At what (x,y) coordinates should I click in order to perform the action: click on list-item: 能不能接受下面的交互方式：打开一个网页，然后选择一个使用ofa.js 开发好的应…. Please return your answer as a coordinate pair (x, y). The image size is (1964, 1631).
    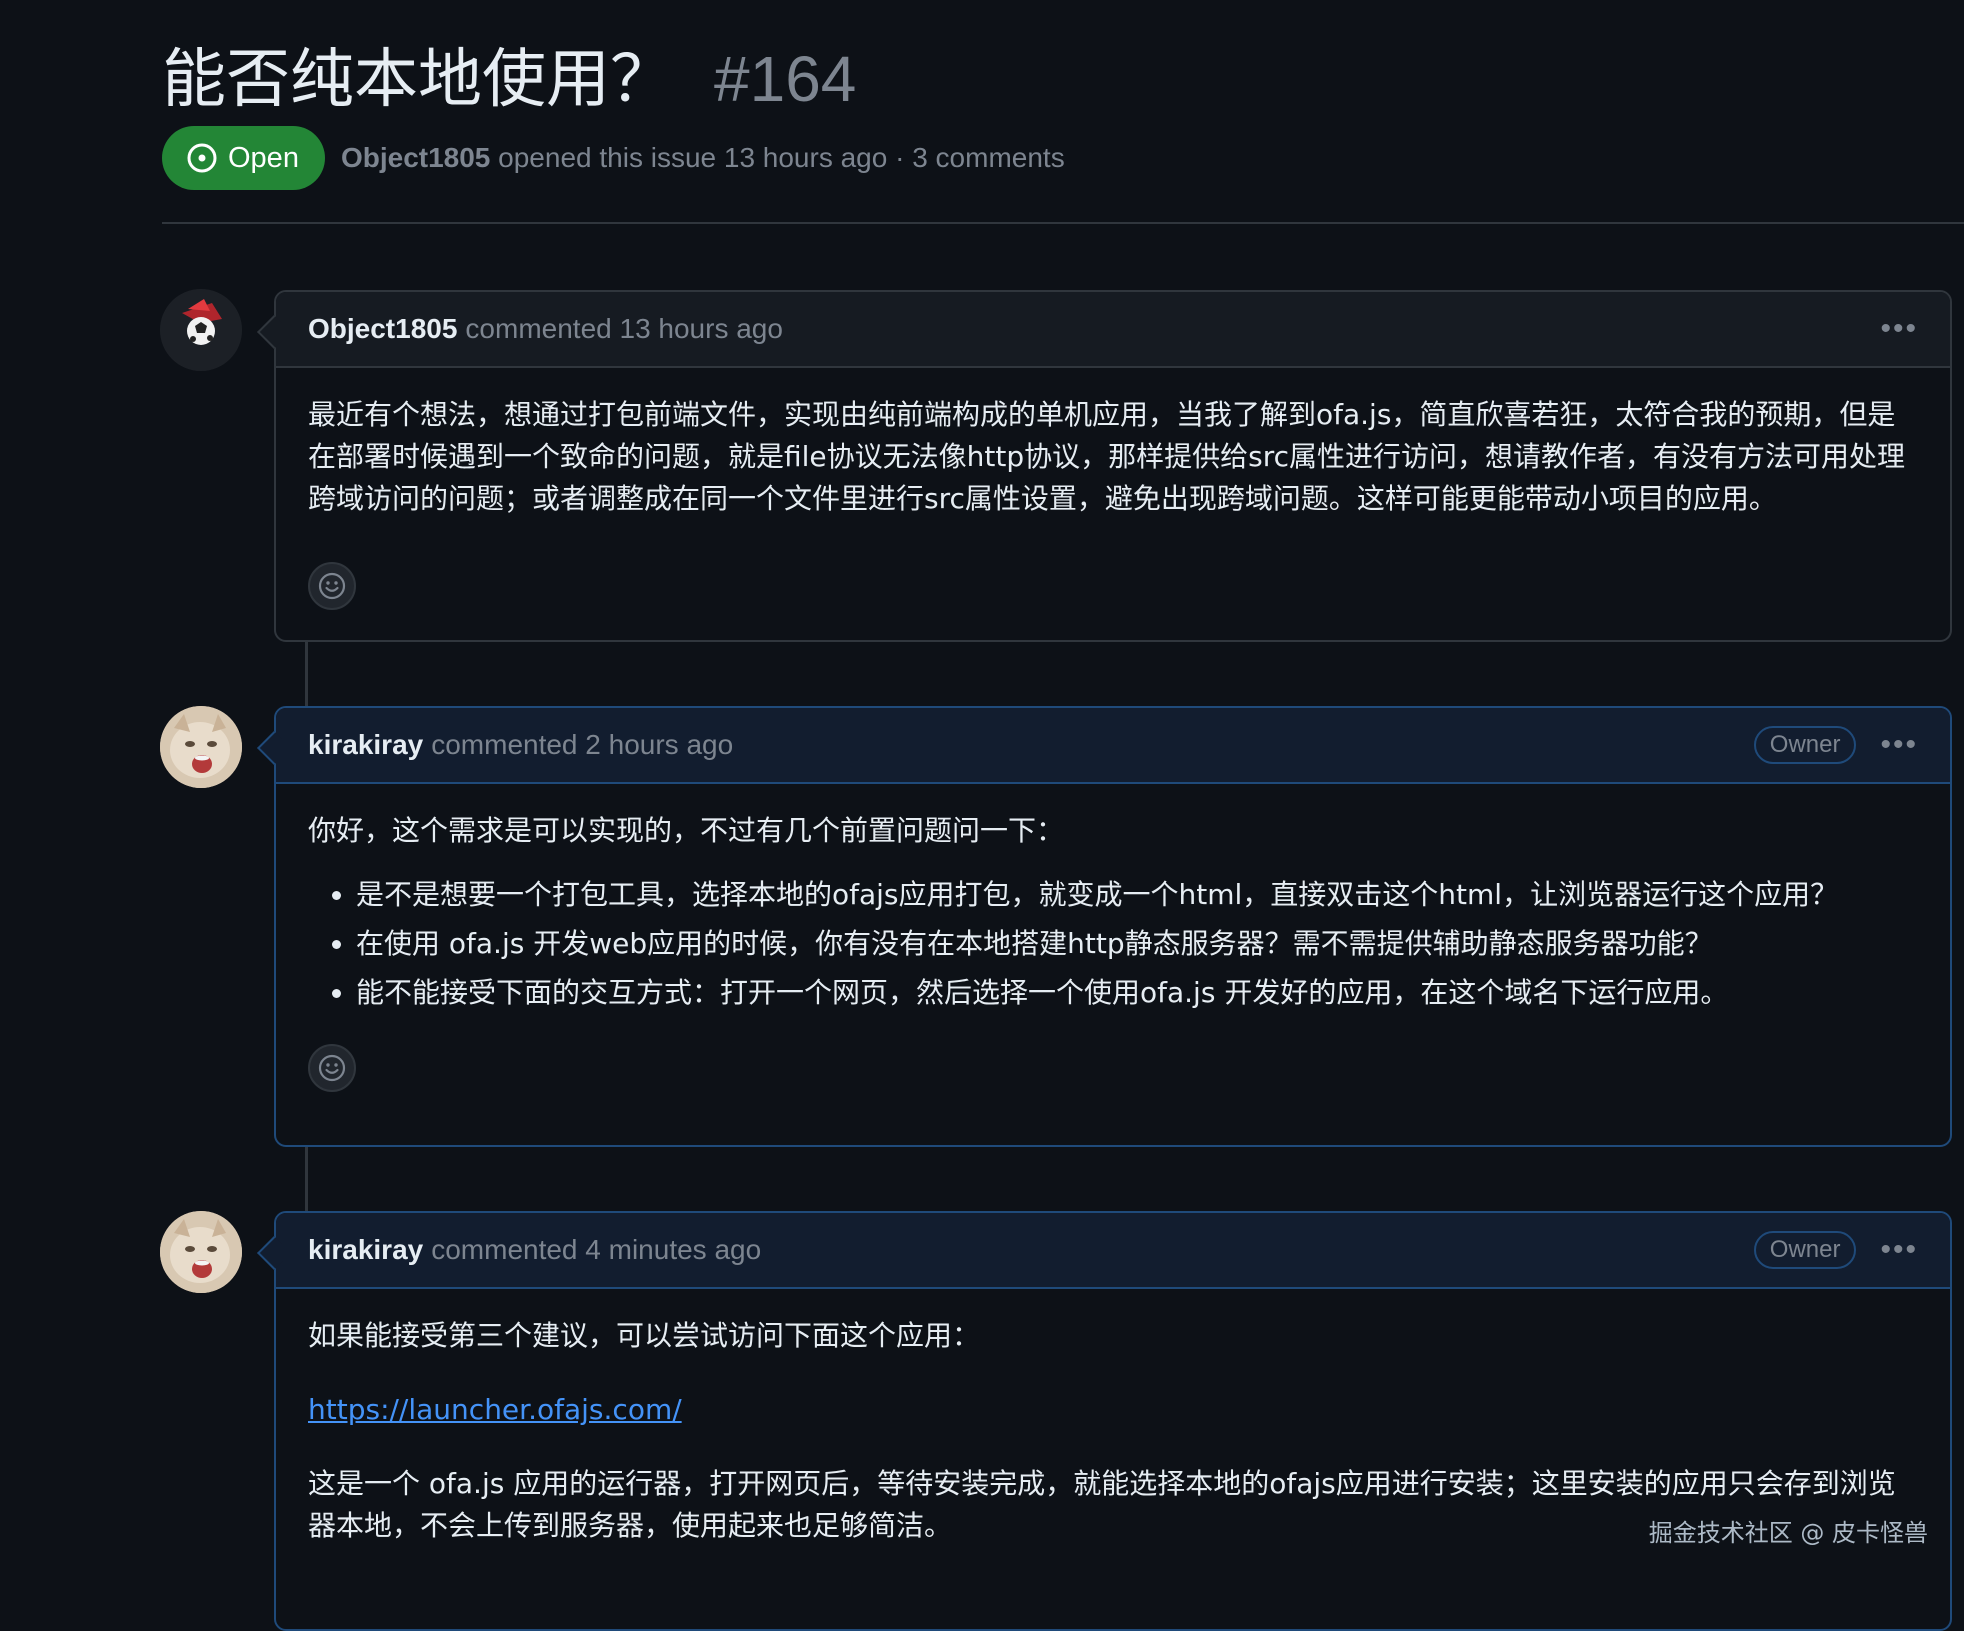
    Looking at the image, I should click on (1137, 993).